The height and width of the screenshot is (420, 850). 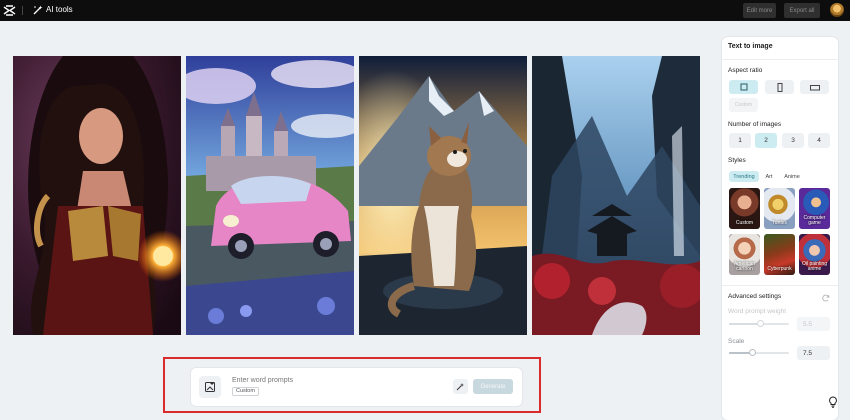 What do you see at coordinates (769, 176) in the screenshot?
I see `style-tab-art: Art` at bounding box center [769, 176].